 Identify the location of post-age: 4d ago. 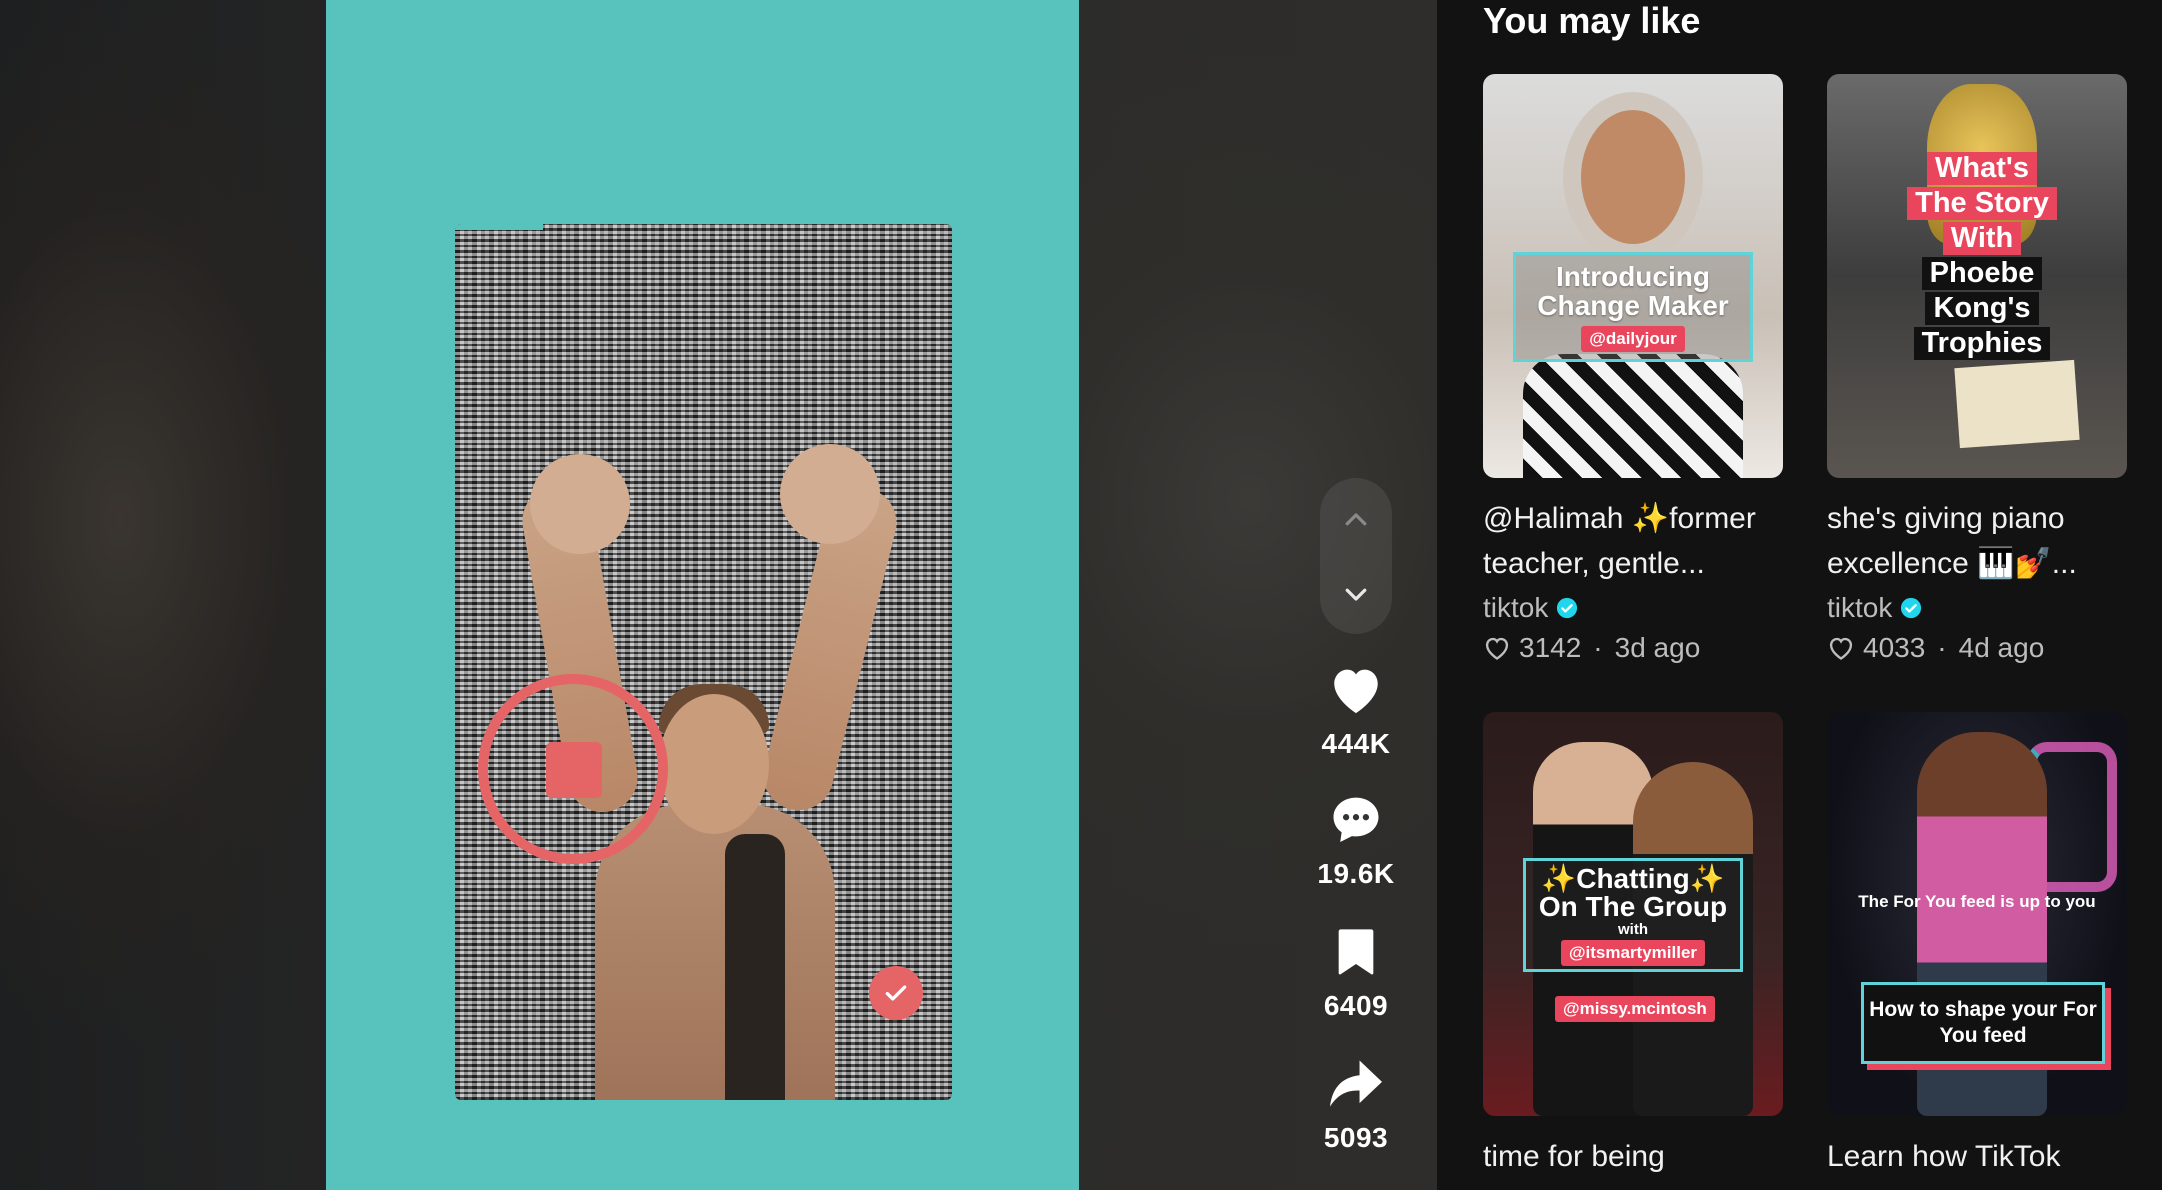
(2001, 647).